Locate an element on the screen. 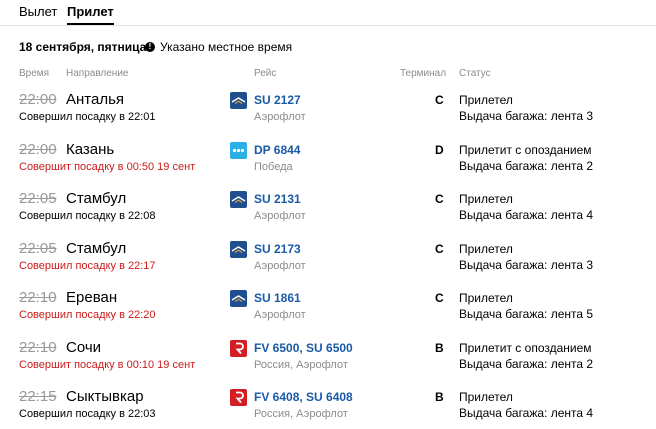 Image resolution: width=656 pixels, height=429 pixels. tab-bar: Вылет Прилет is located at coordinates (328, 13).